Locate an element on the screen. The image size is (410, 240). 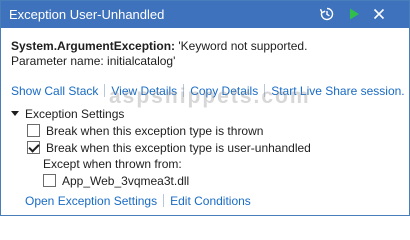
edit-conditions-link: Edit Conditions is located at coordinates (210, 201).